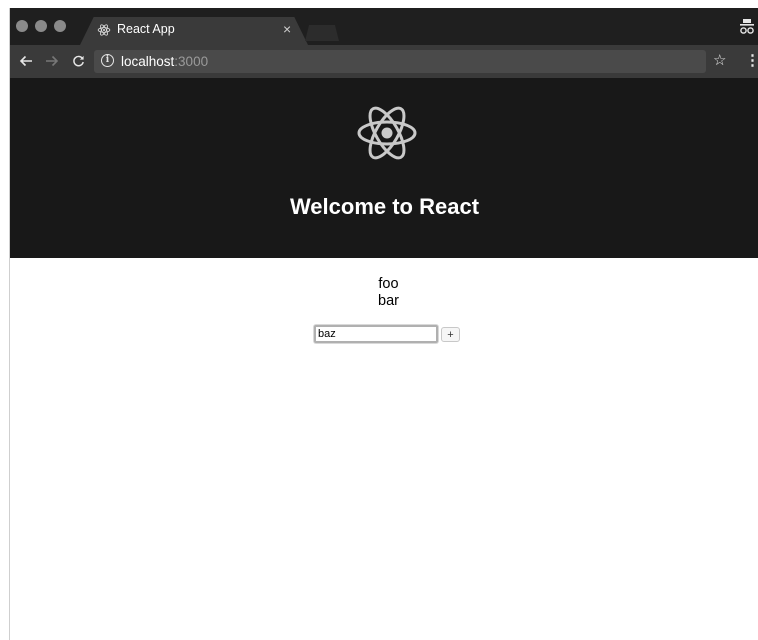 The image size is (758, 640). I want to click on tab-close-icon: ×, so click(287, 29).